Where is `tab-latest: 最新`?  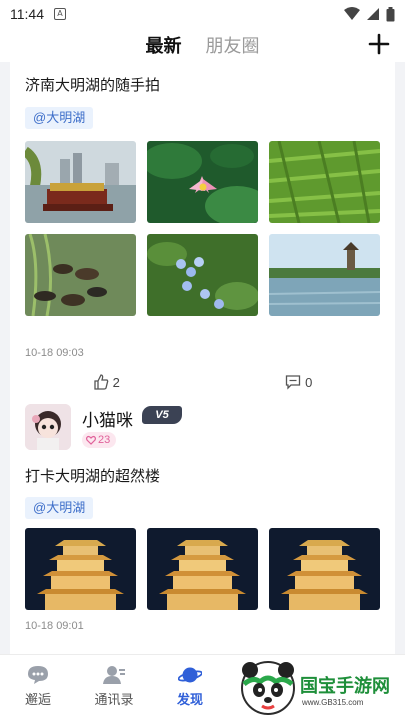
tab-latest: 最新 is located at coordinates (164, 45).